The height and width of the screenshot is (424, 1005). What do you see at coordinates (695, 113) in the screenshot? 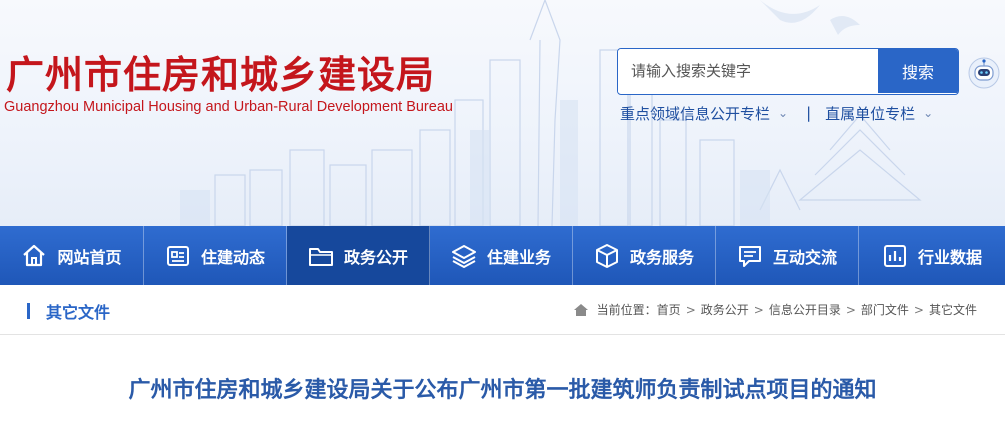
I see `quick-link-label: 重点领域信息公开专栏` at bounding box center [695, 113].